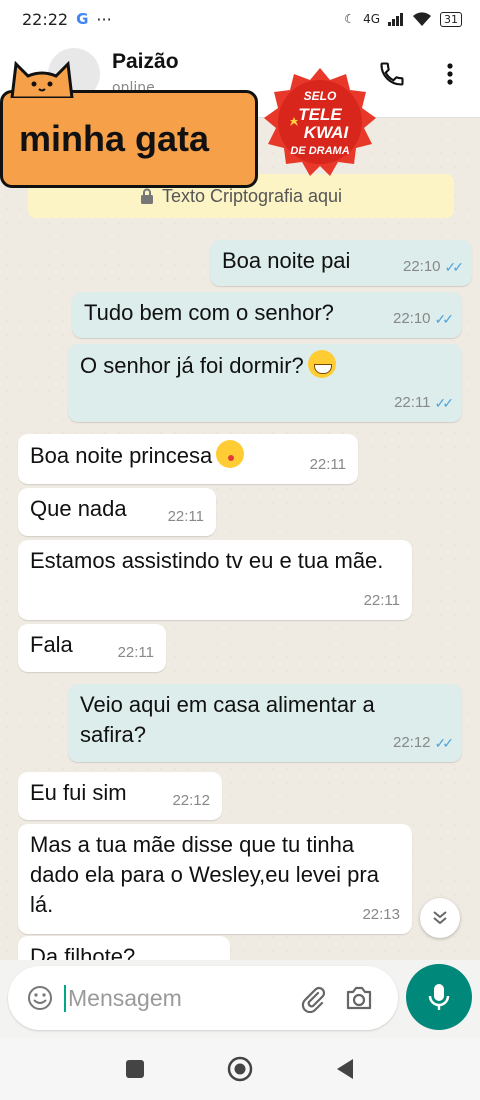 This screenshot has height=1100, width=480. I want to click on contact-name: Paizão, so click(145, 62).